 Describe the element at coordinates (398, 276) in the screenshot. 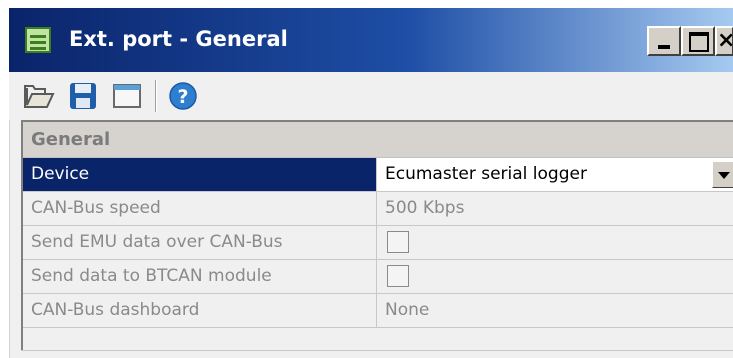

I see `send-btcan-checkbox` at that location.